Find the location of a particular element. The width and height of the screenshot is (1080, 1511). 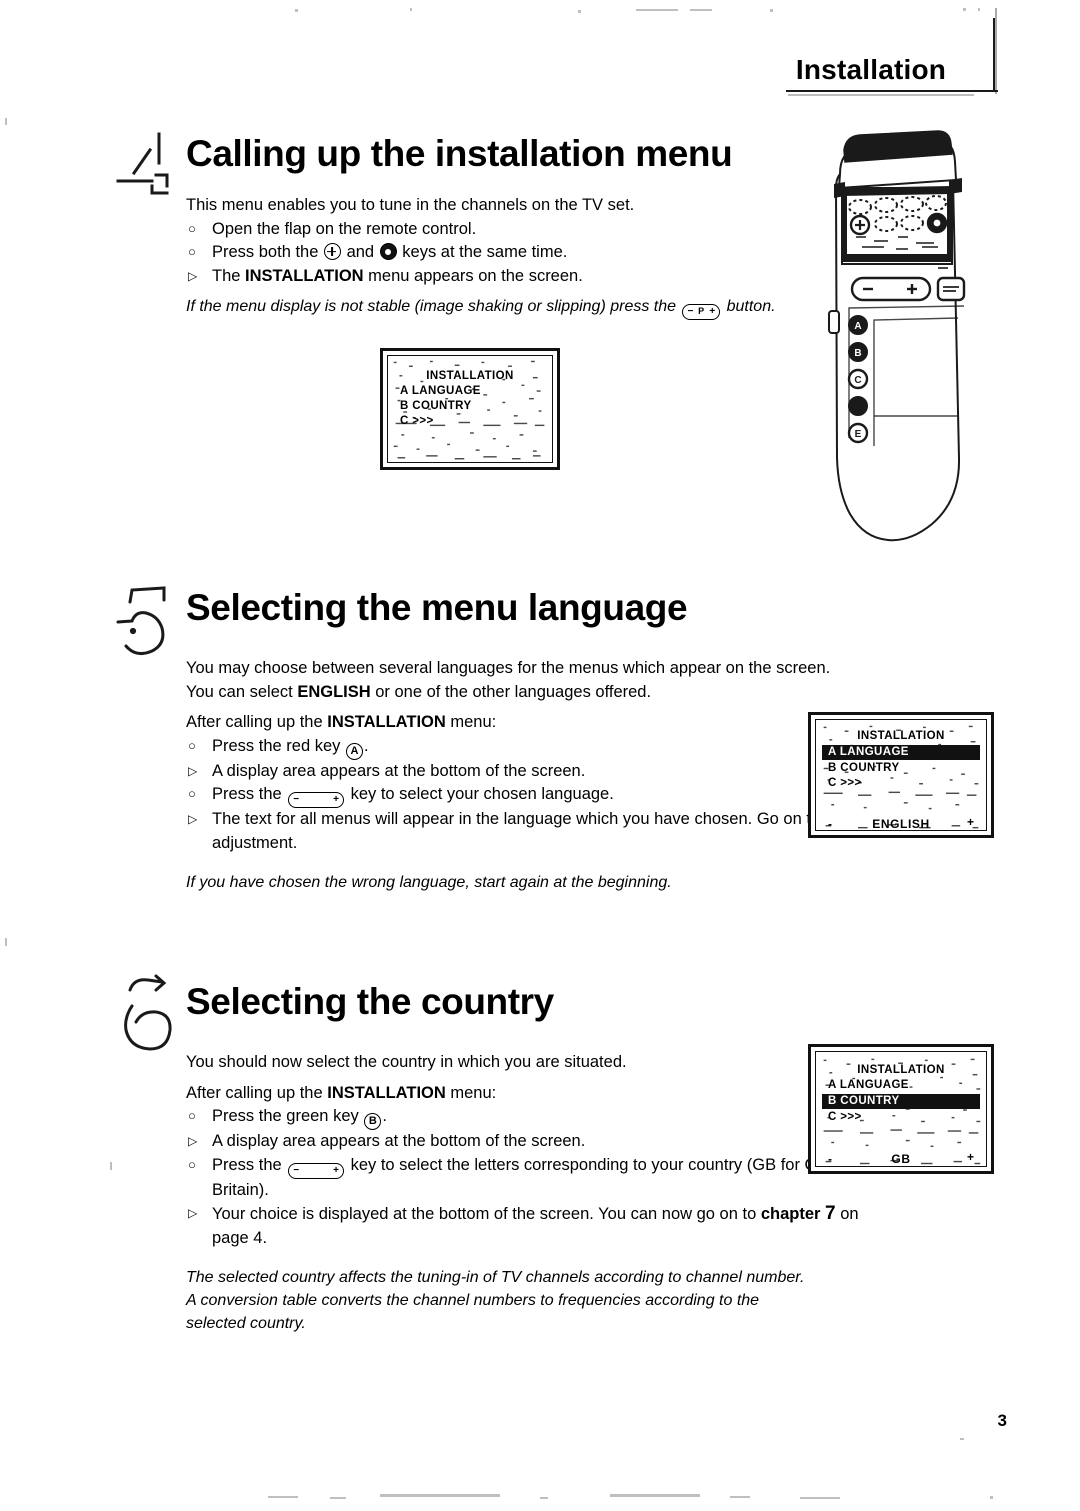

text-fragment: and is located at coordinates (360, 252).